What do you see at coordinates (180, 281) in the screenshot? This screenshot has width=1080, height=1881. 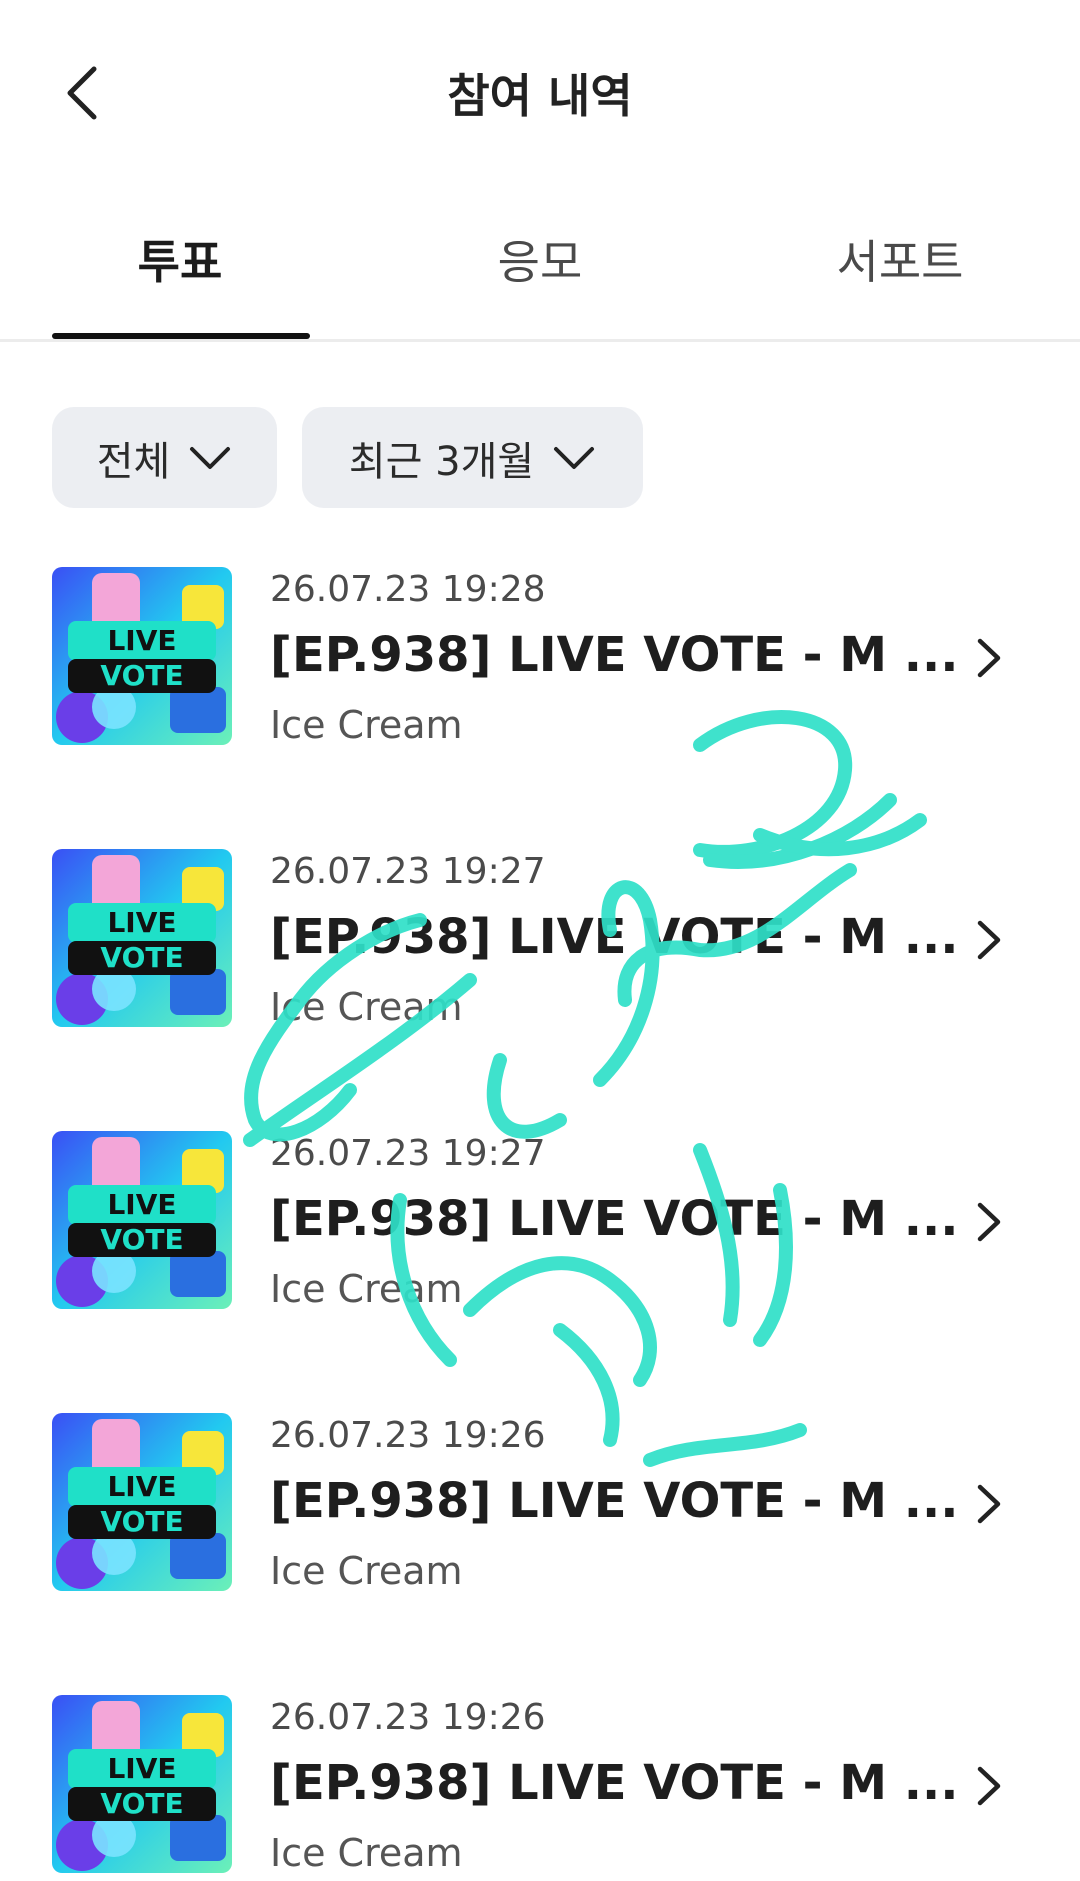 I see `tab-vote: 투표` at bounding box center [180, 281].